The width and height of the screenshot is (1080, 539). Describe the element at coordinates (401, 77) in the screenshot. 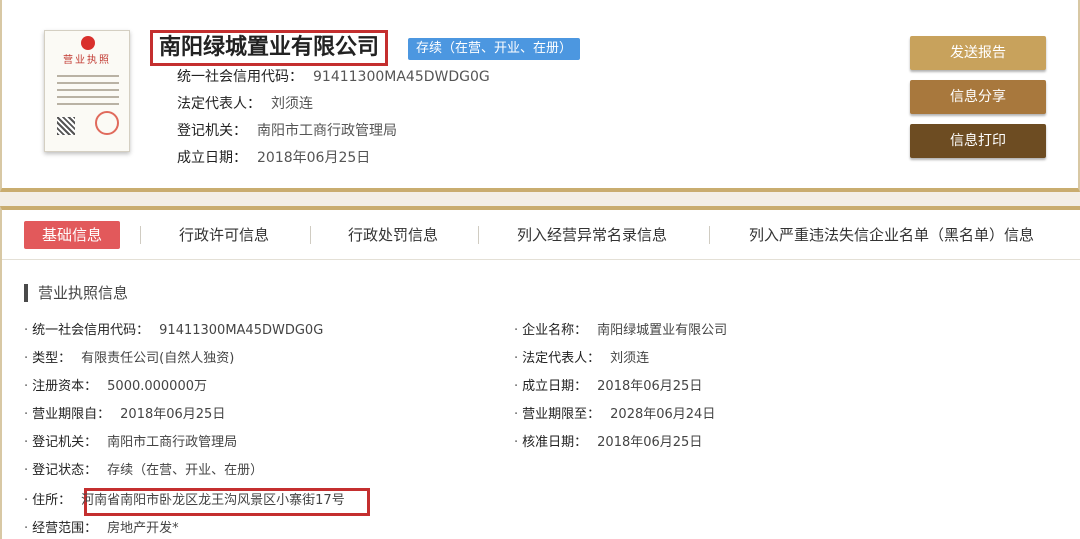

I see `header-row-value: 91411300MA45DWDG0G` at that location.